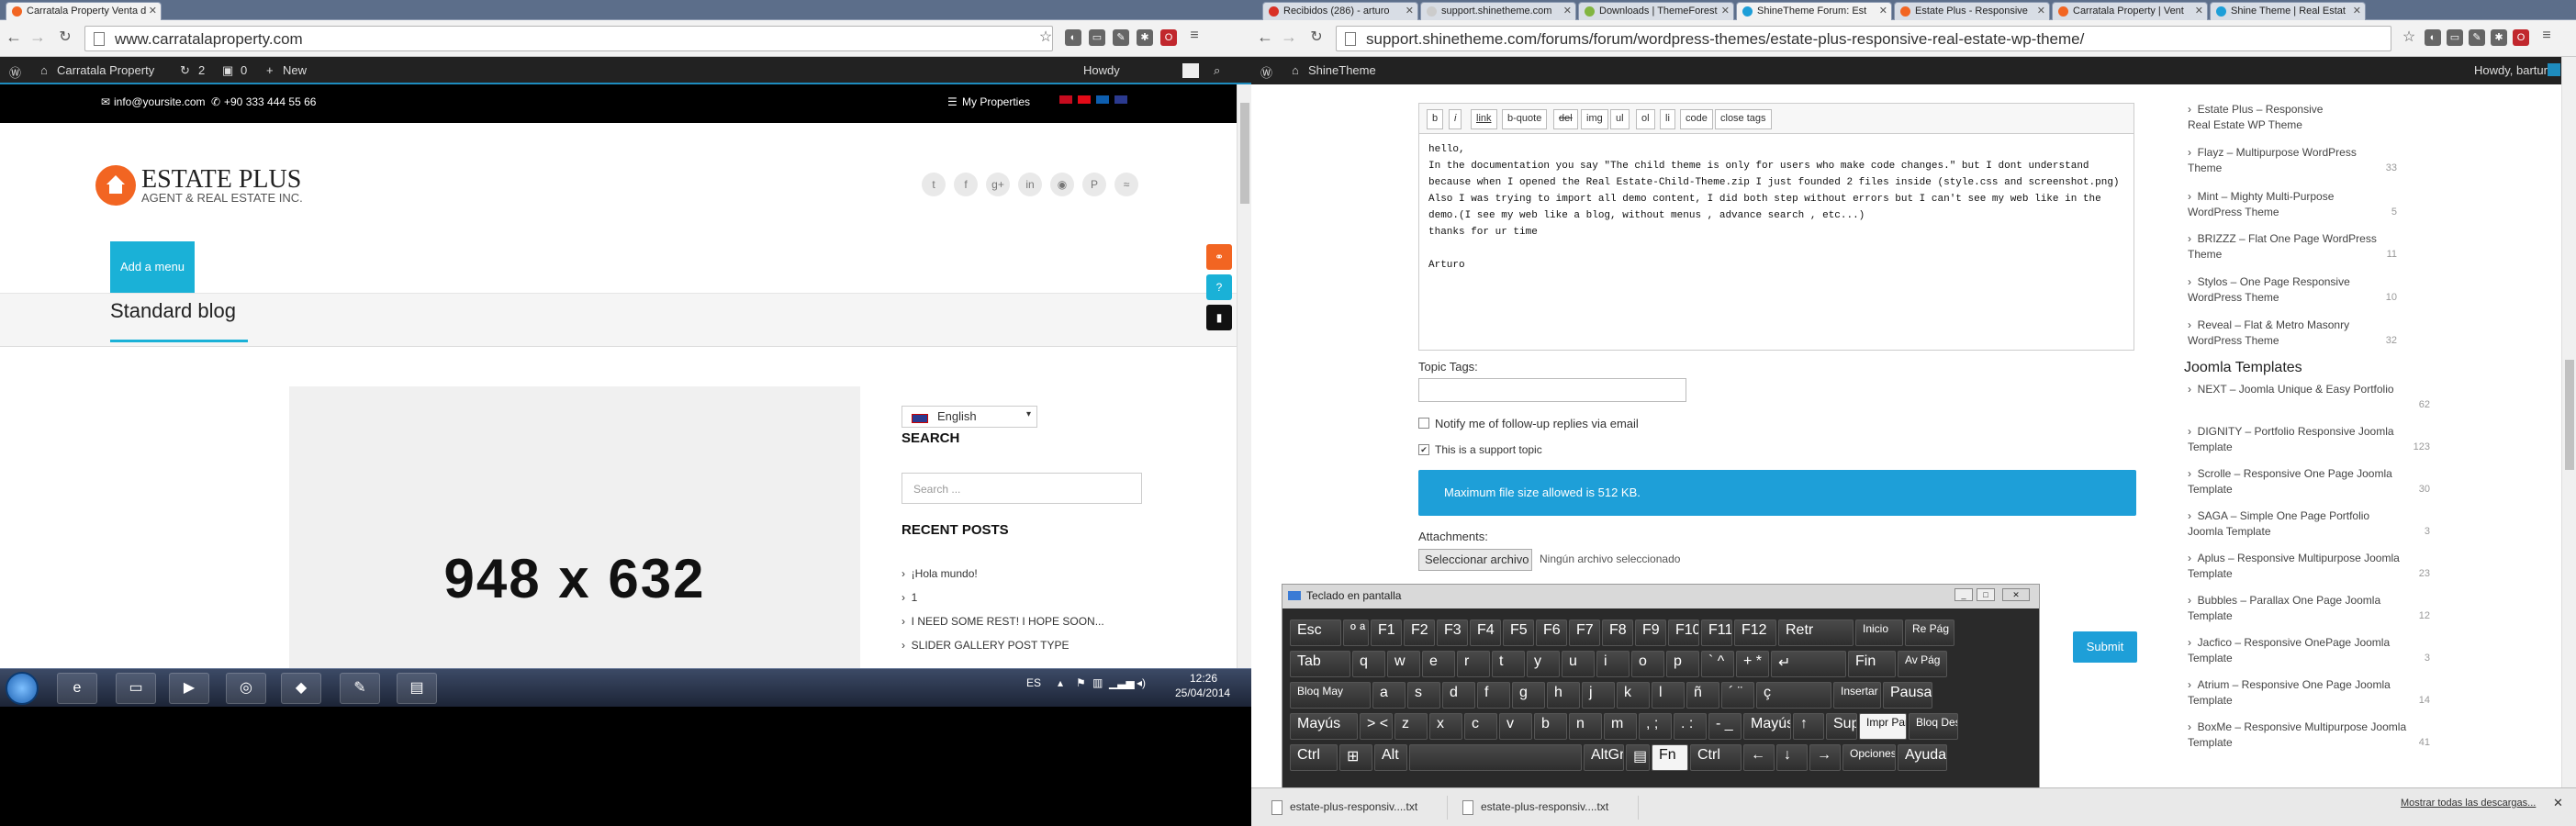  Describe the element at coordinates (2554, 69) in the screenshot. I see `avatar` at that location.